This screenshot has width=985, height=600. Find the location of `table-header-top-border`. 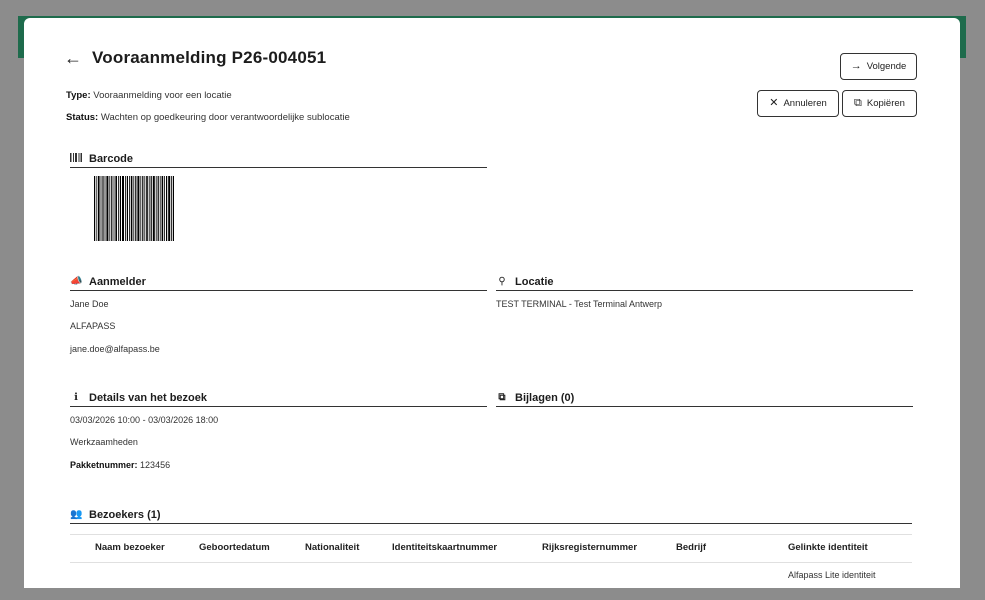

table-header-top-border is located at coordinates (491, 534).